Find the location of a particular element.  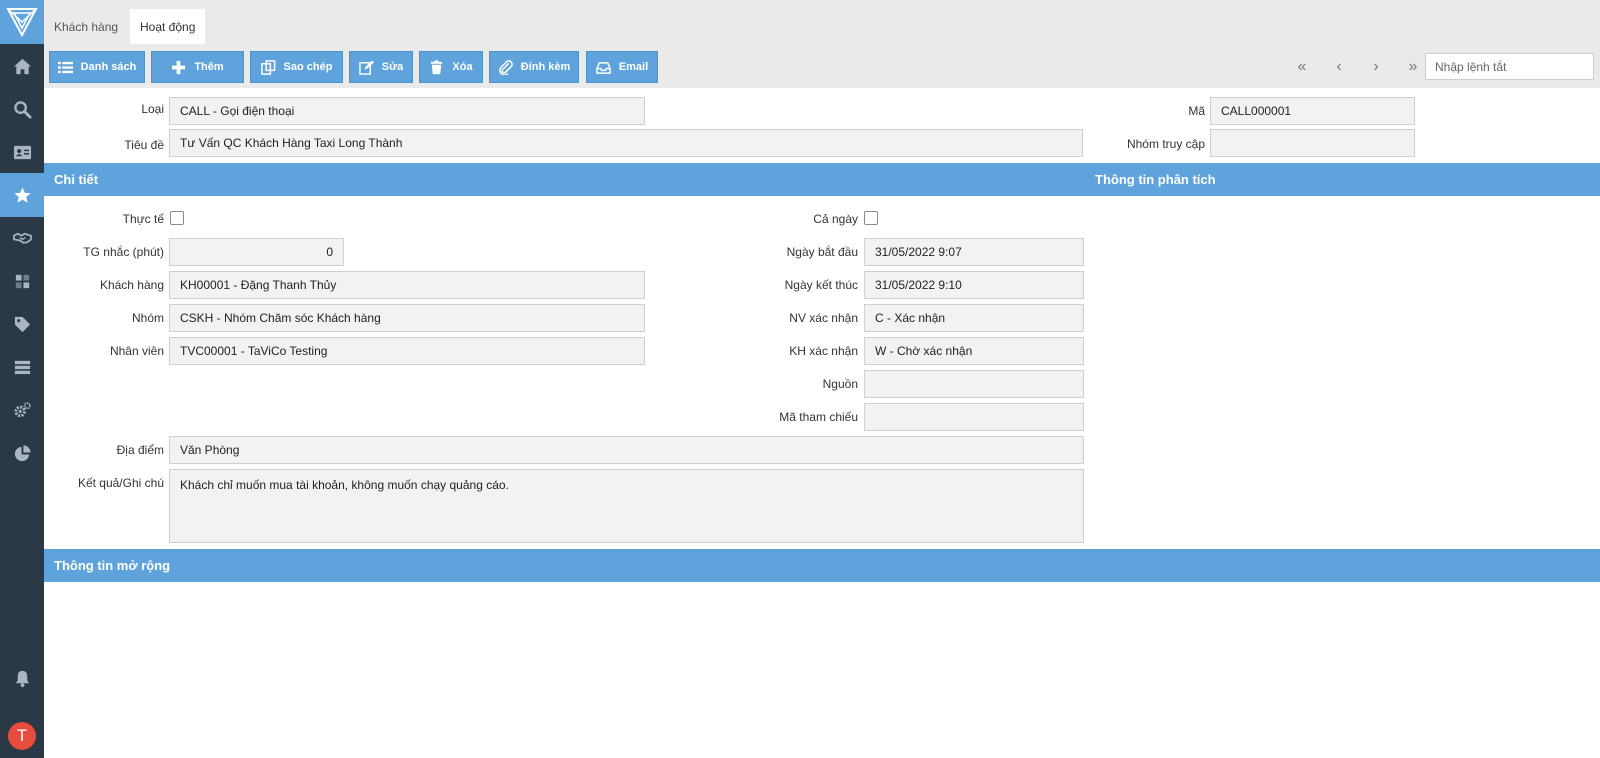

start-date-field: 31/05/2022 9:07 is located at coordinates (974, 252).